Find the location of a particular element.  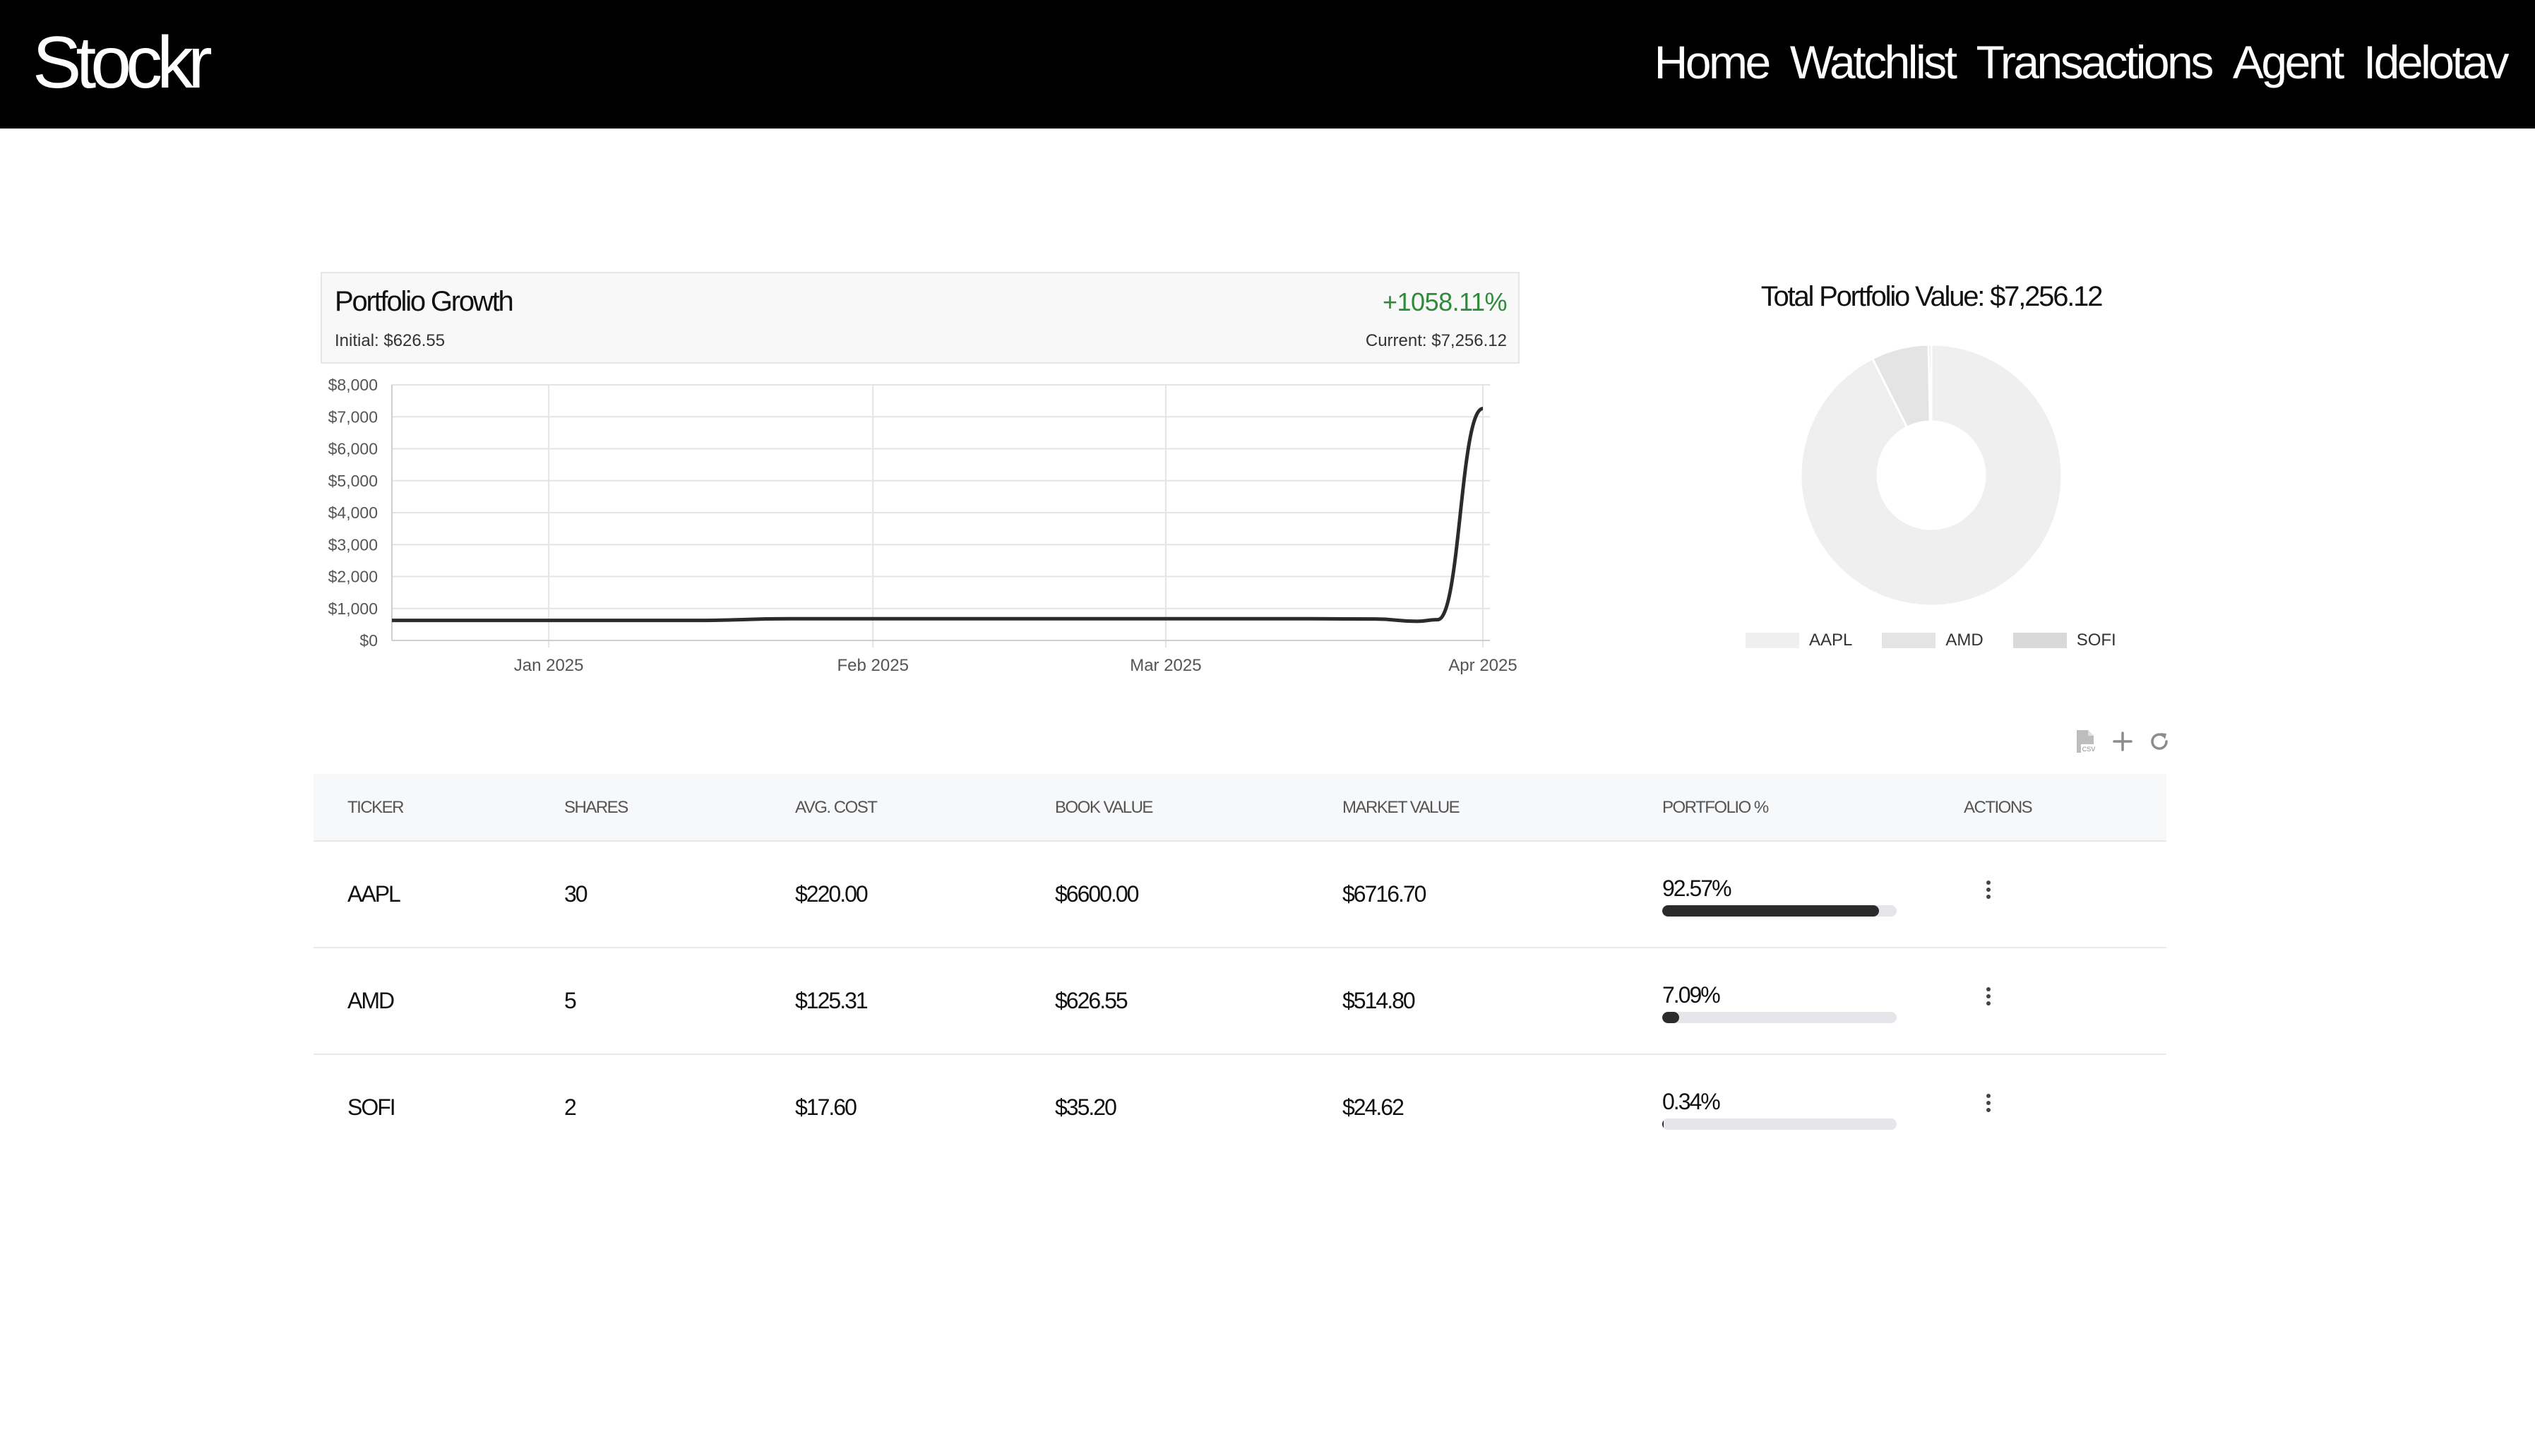

cell-shares: 2 is located at coordinates (570, 1107).